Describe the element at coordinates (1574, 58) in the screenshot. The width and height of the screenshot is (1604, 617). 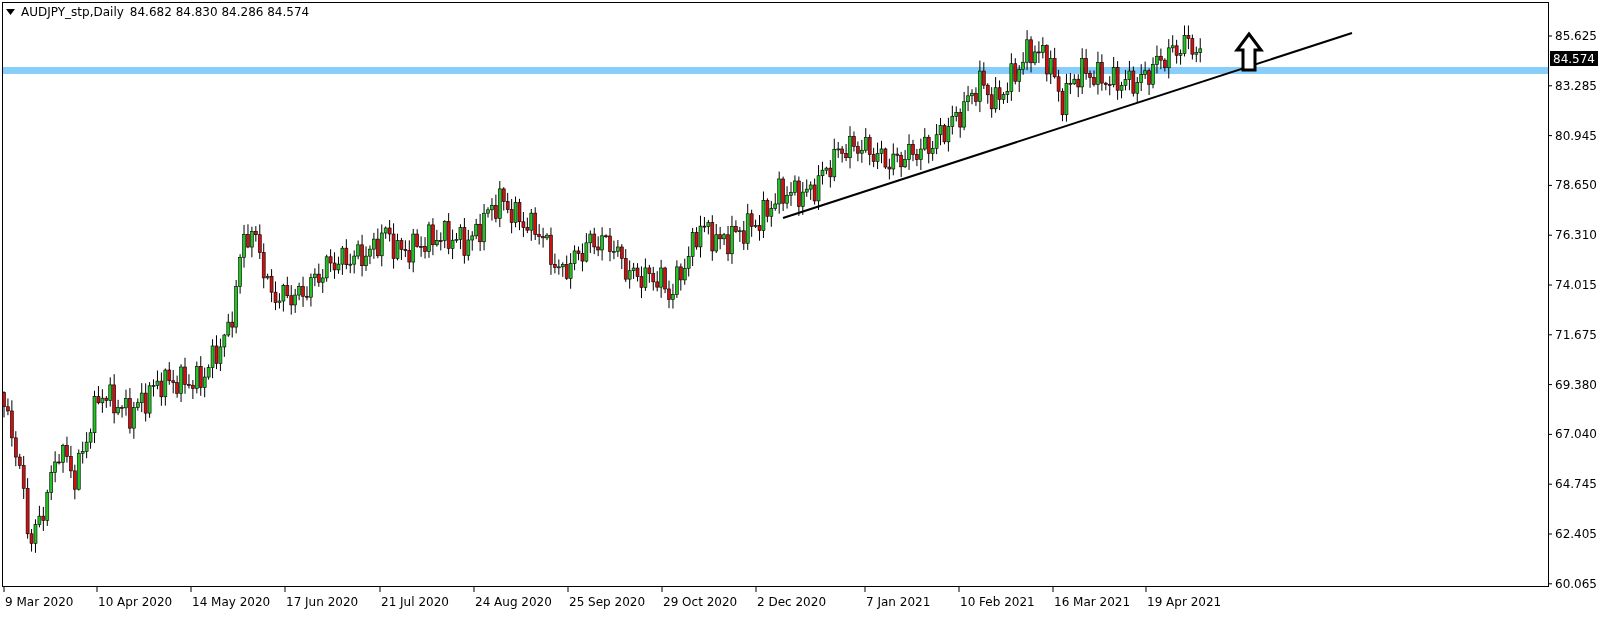
I see `current-price-tag: 84.574` at that location.